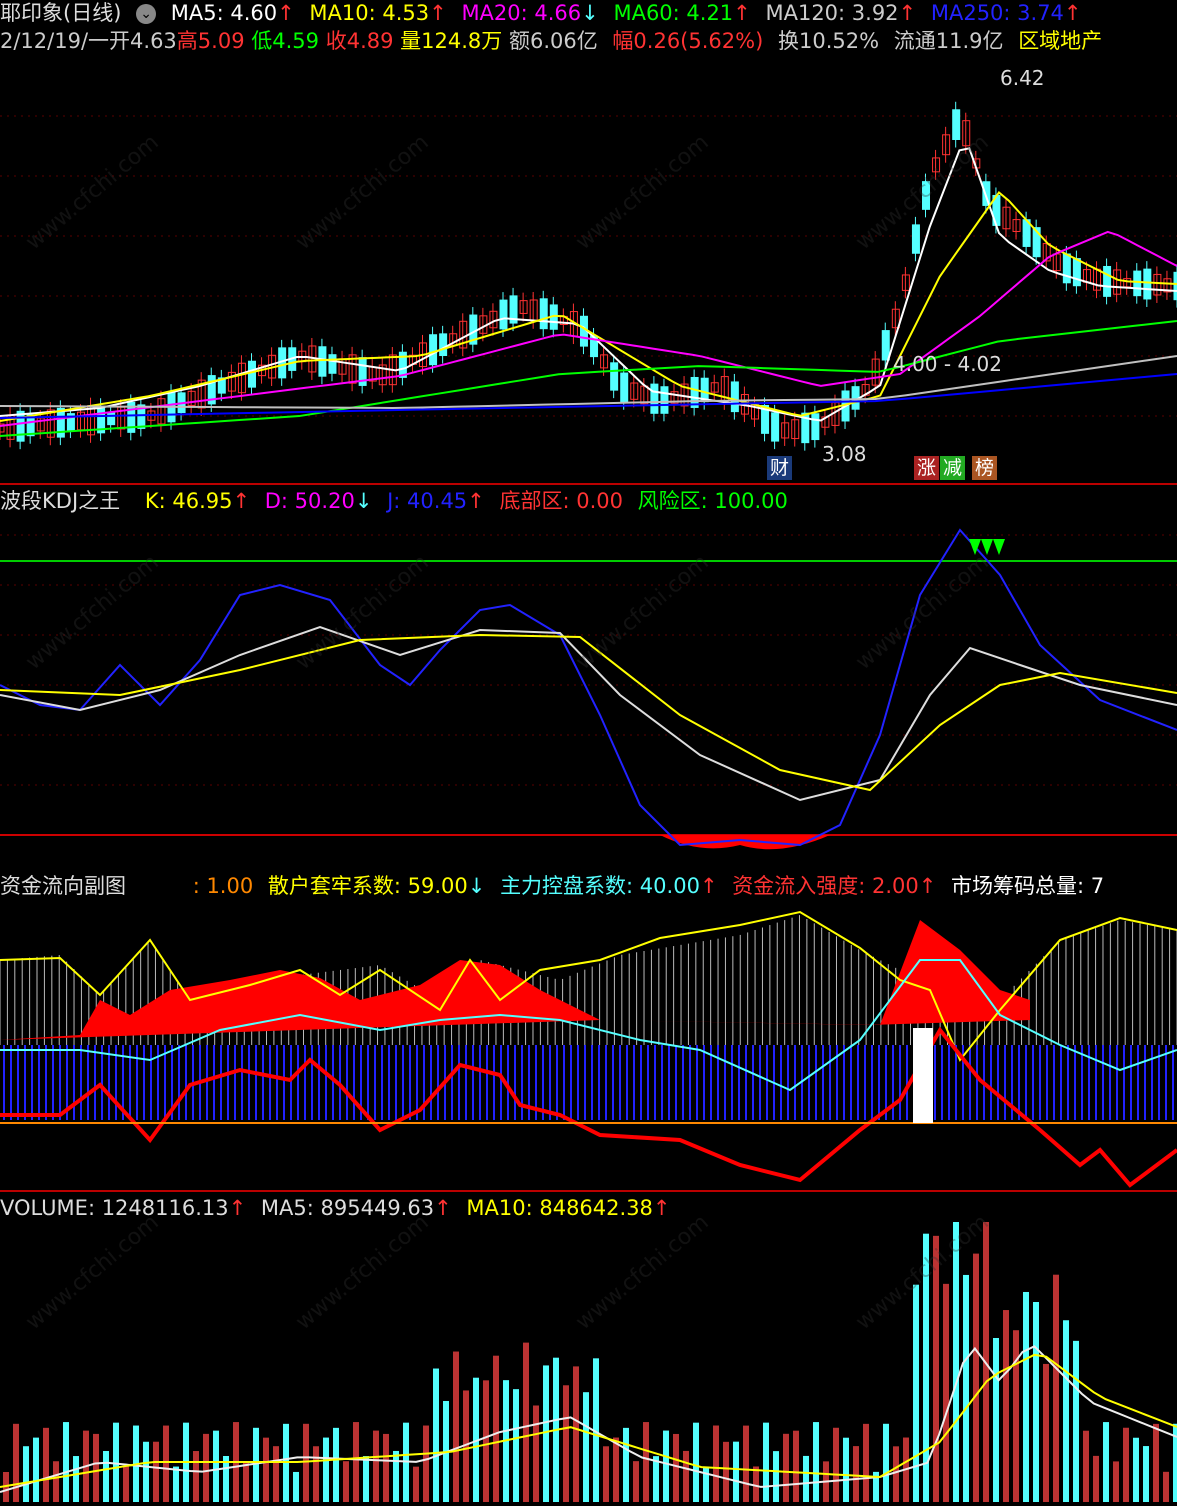 This screenshot has width=1177, height=1506. I want to click on quote-sector: 区域地产, so click(1060, 41).